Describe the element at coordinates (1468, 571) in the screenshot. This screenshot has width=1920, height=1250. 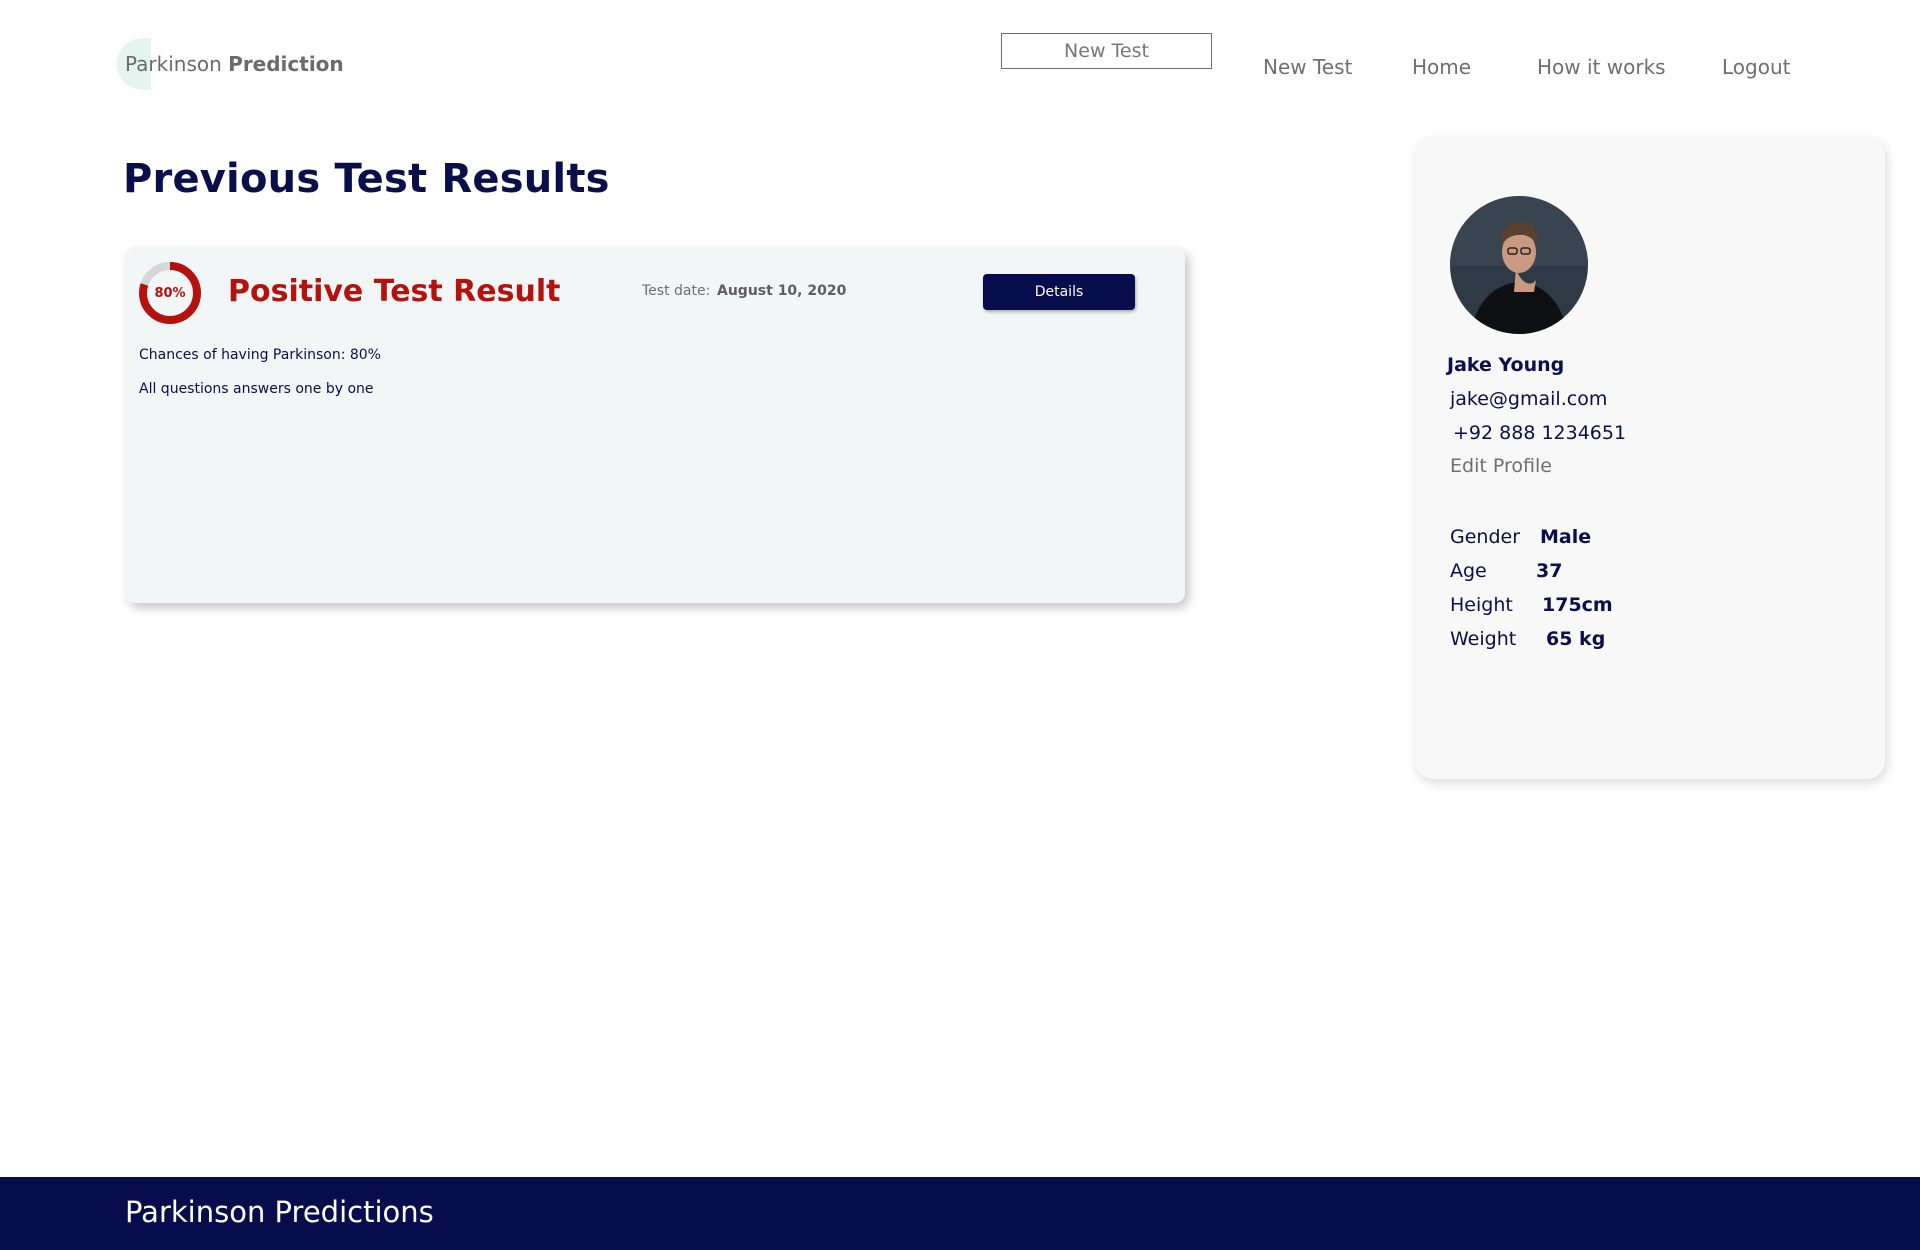
I see `stat-age-label: Age` at that location.